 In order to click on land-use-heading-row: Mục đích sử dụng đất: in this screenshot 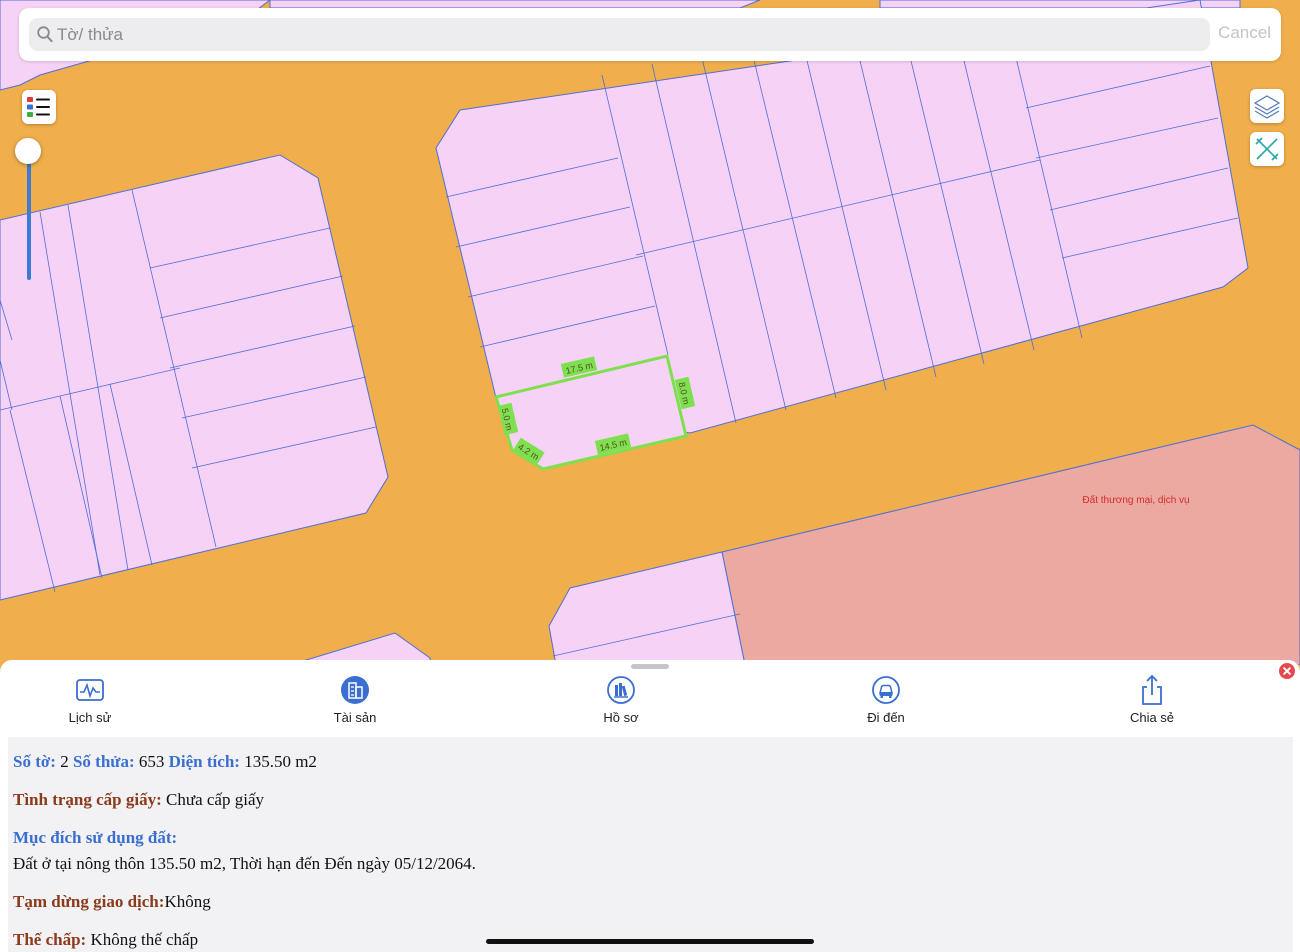, I will do `click(95, 838)`.